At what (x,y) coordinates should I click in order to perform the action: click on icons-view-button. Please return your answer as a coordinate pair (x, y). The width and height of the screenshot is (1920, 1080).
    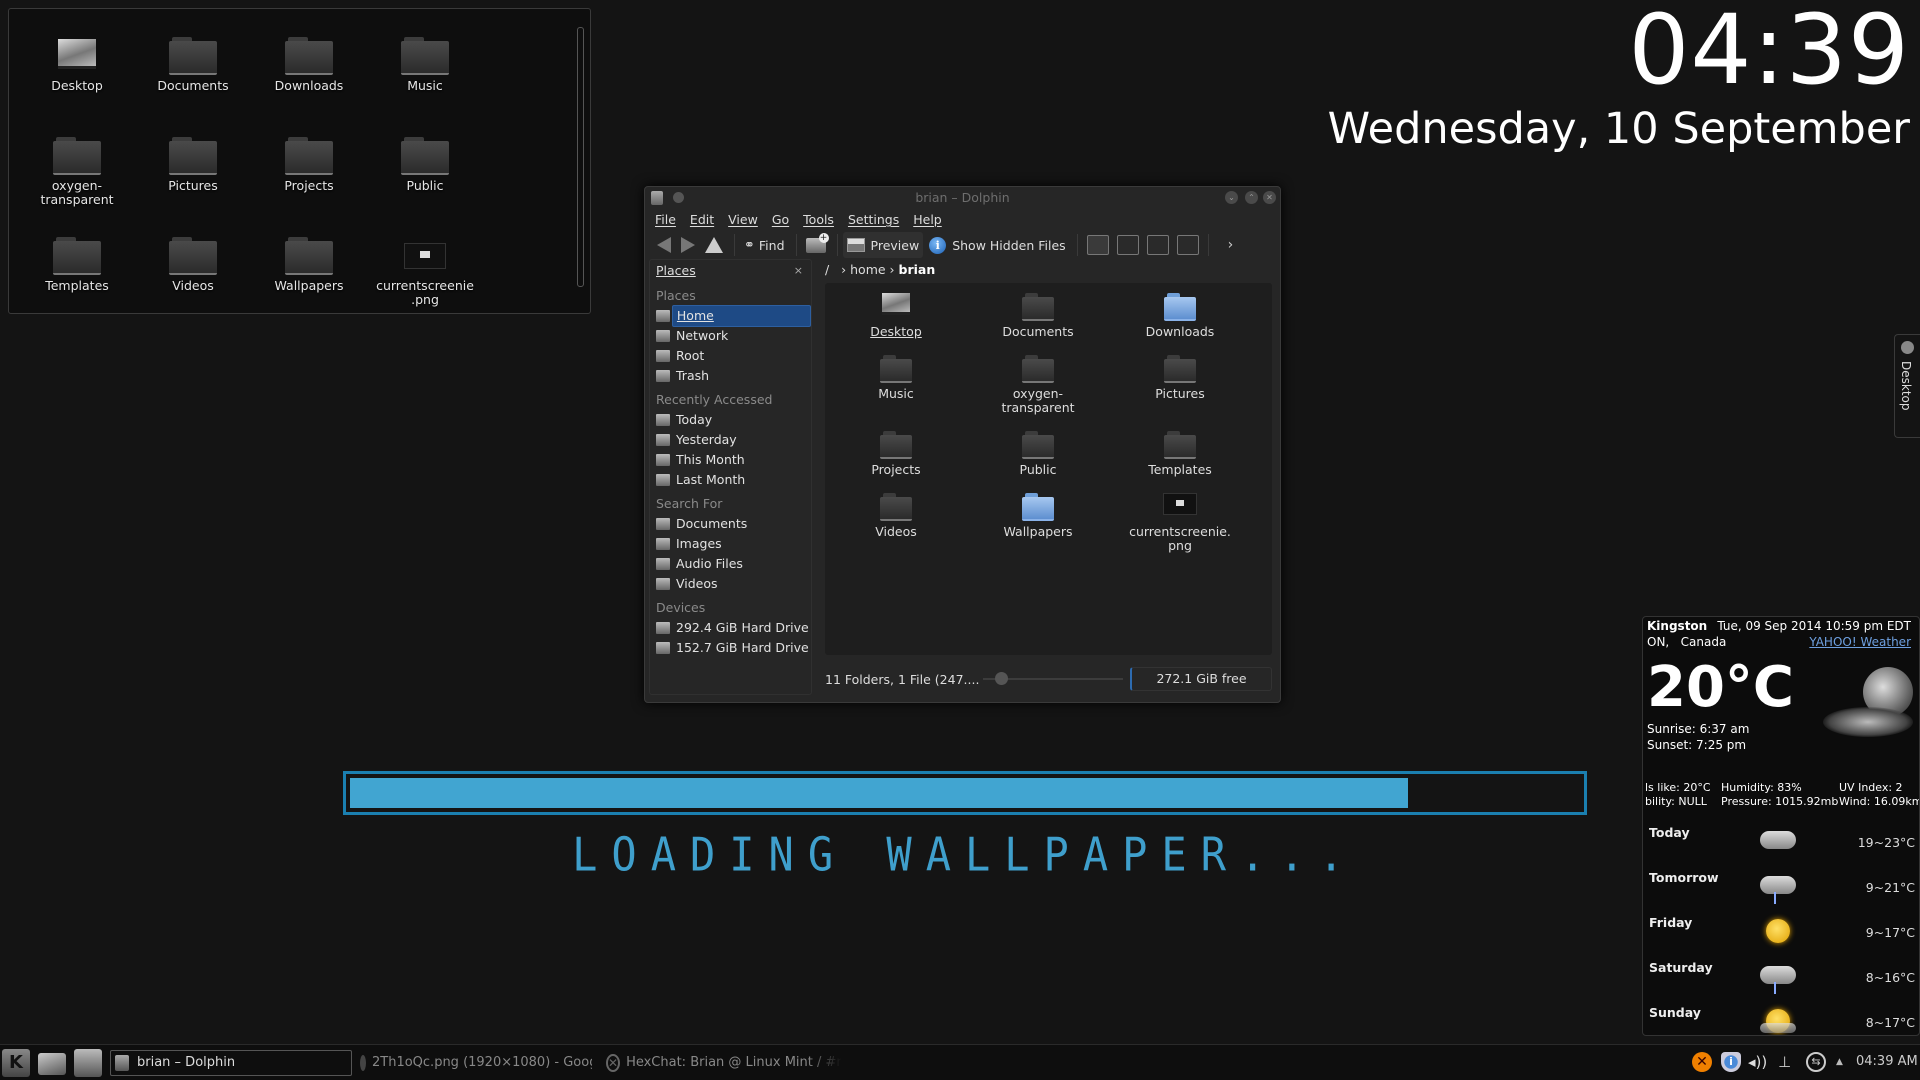
    Looking at the image, I should click on (1097, 245).